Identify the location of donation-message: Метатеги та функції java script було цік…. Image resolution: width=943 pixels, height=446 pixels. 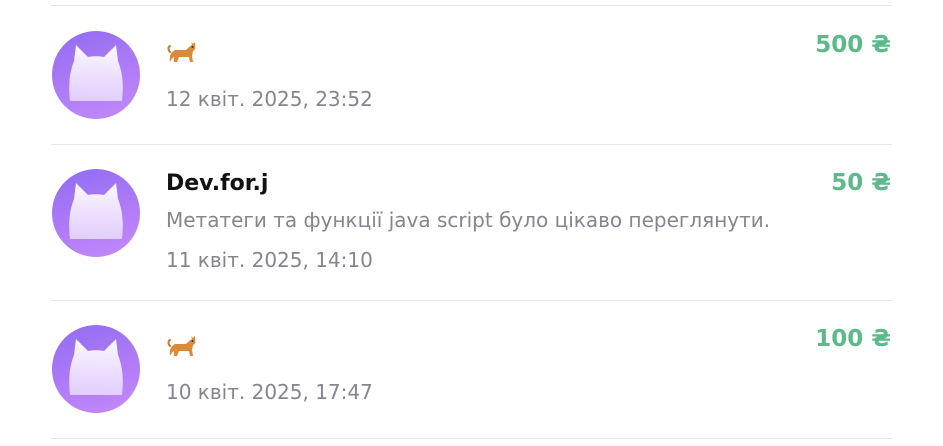
(468, 220).